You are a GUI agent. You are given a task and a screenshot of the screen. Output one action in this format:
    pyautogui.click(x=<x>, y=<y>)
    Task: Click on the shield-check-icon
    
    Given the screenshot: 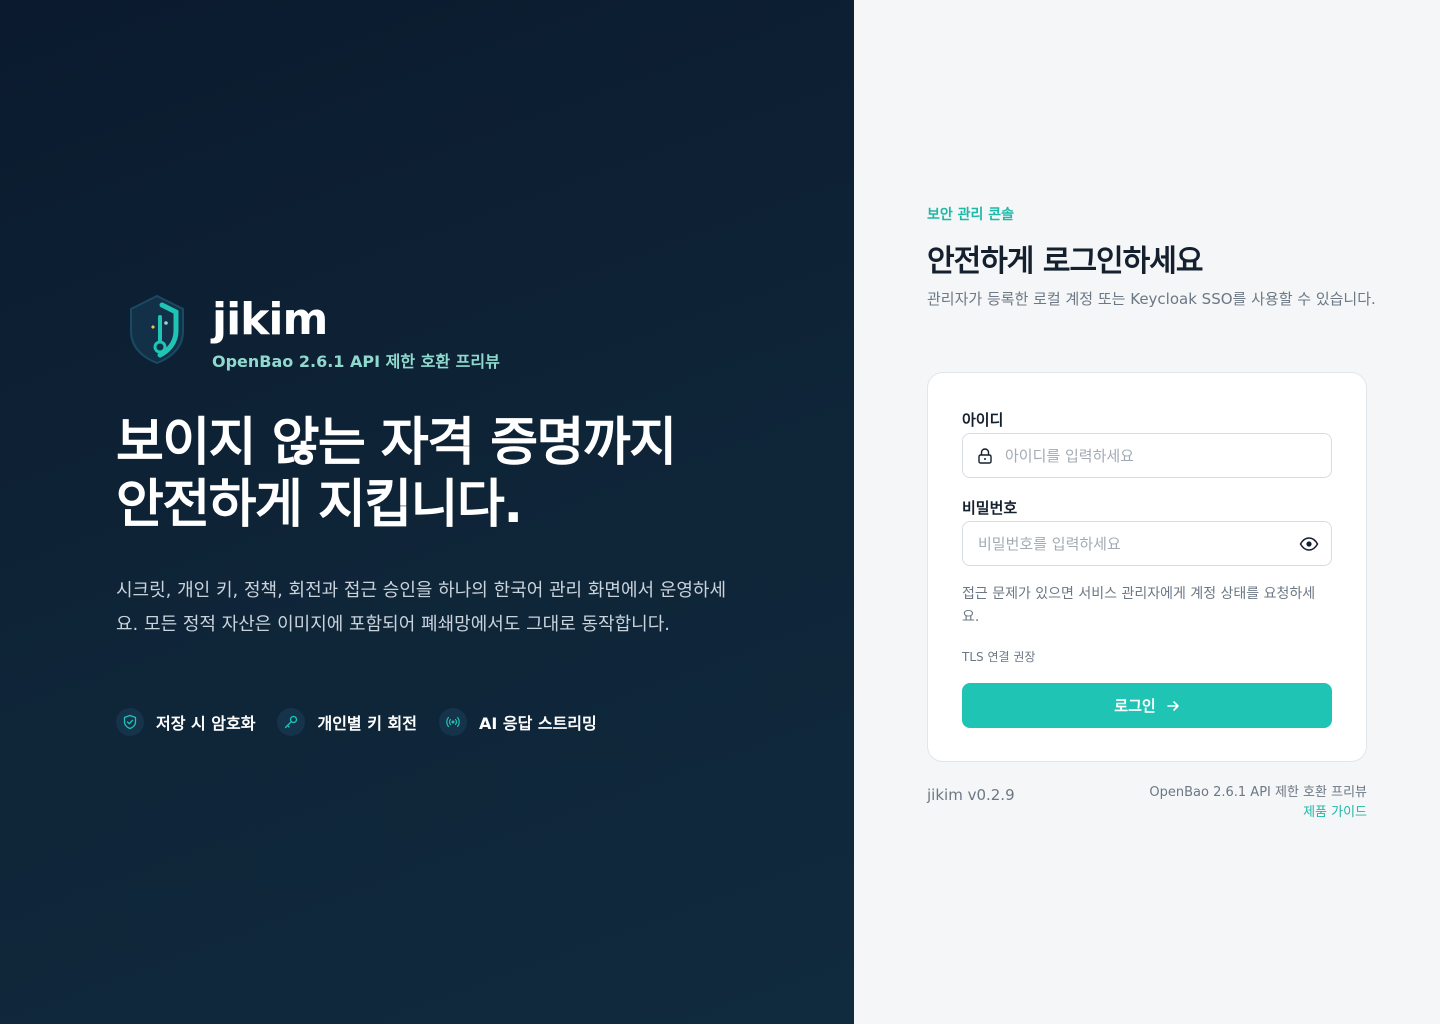 What is the action you would take?
    pyautogui.click(x=130, y=722)
    